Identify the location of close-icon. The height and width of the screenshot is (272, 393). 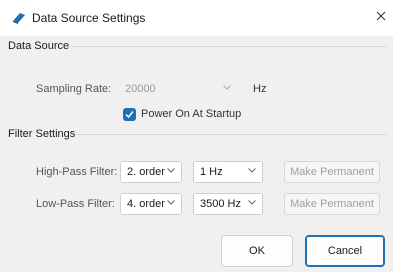
(381, 16).